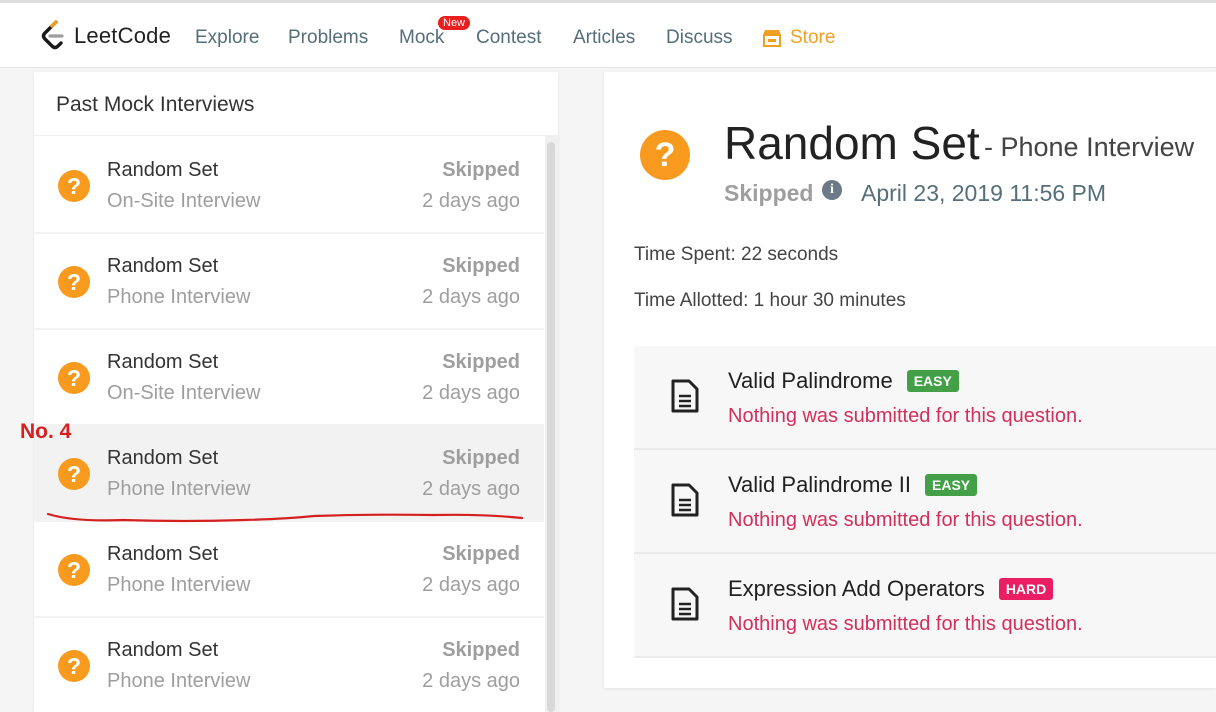 The height and width of the screenshot is (712, 1216). I want to click on detail-status: Skipped, so click(769, 193).